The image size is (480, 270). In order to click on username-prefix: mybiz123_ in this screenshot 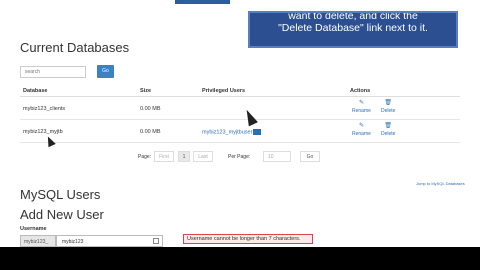, I will do `click(38, 241)`.